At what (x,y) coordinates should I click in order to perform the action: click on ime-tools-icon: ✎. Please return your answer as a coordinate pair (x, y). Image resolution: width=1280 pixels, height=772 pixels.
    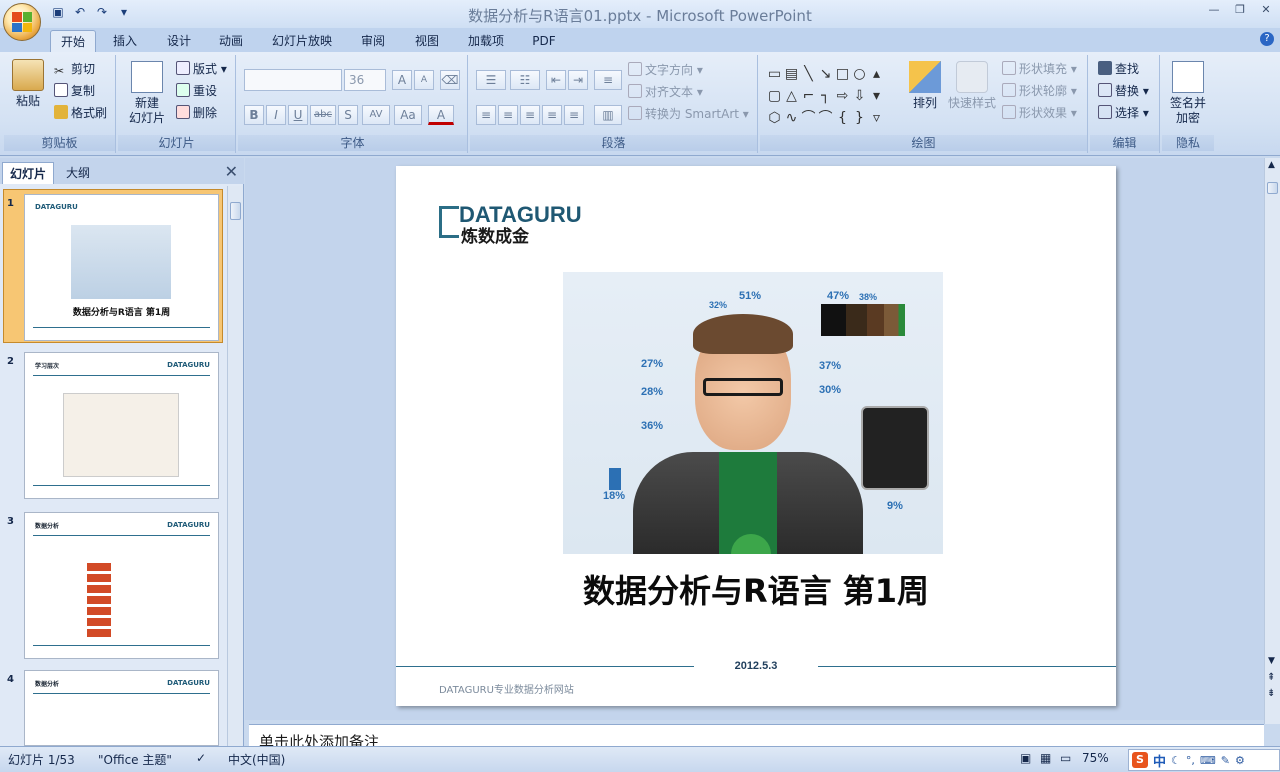
    Looking at the image, I should click on (1225, 760).